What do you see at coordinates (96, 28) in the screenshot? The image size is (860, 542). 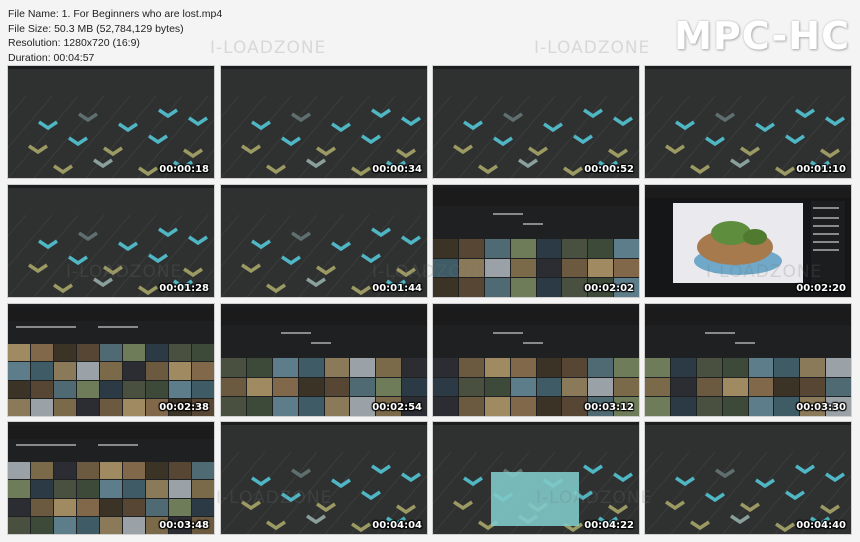 I see `file-size: File Size: 50.3 MB (52,784,129 bytes)` at bounding box center [96, 28].